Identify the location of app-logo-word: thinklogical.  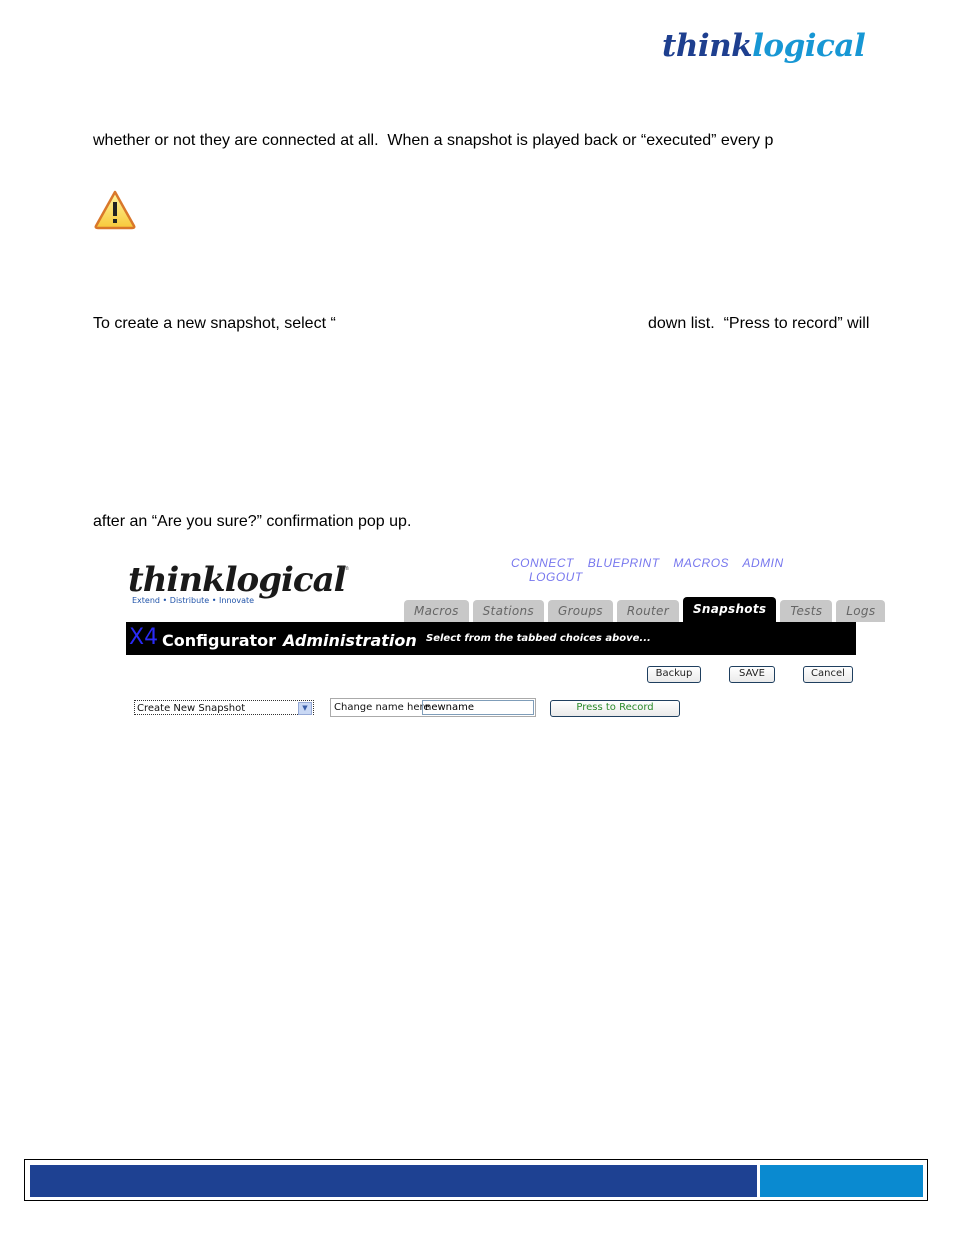
(237, 580).